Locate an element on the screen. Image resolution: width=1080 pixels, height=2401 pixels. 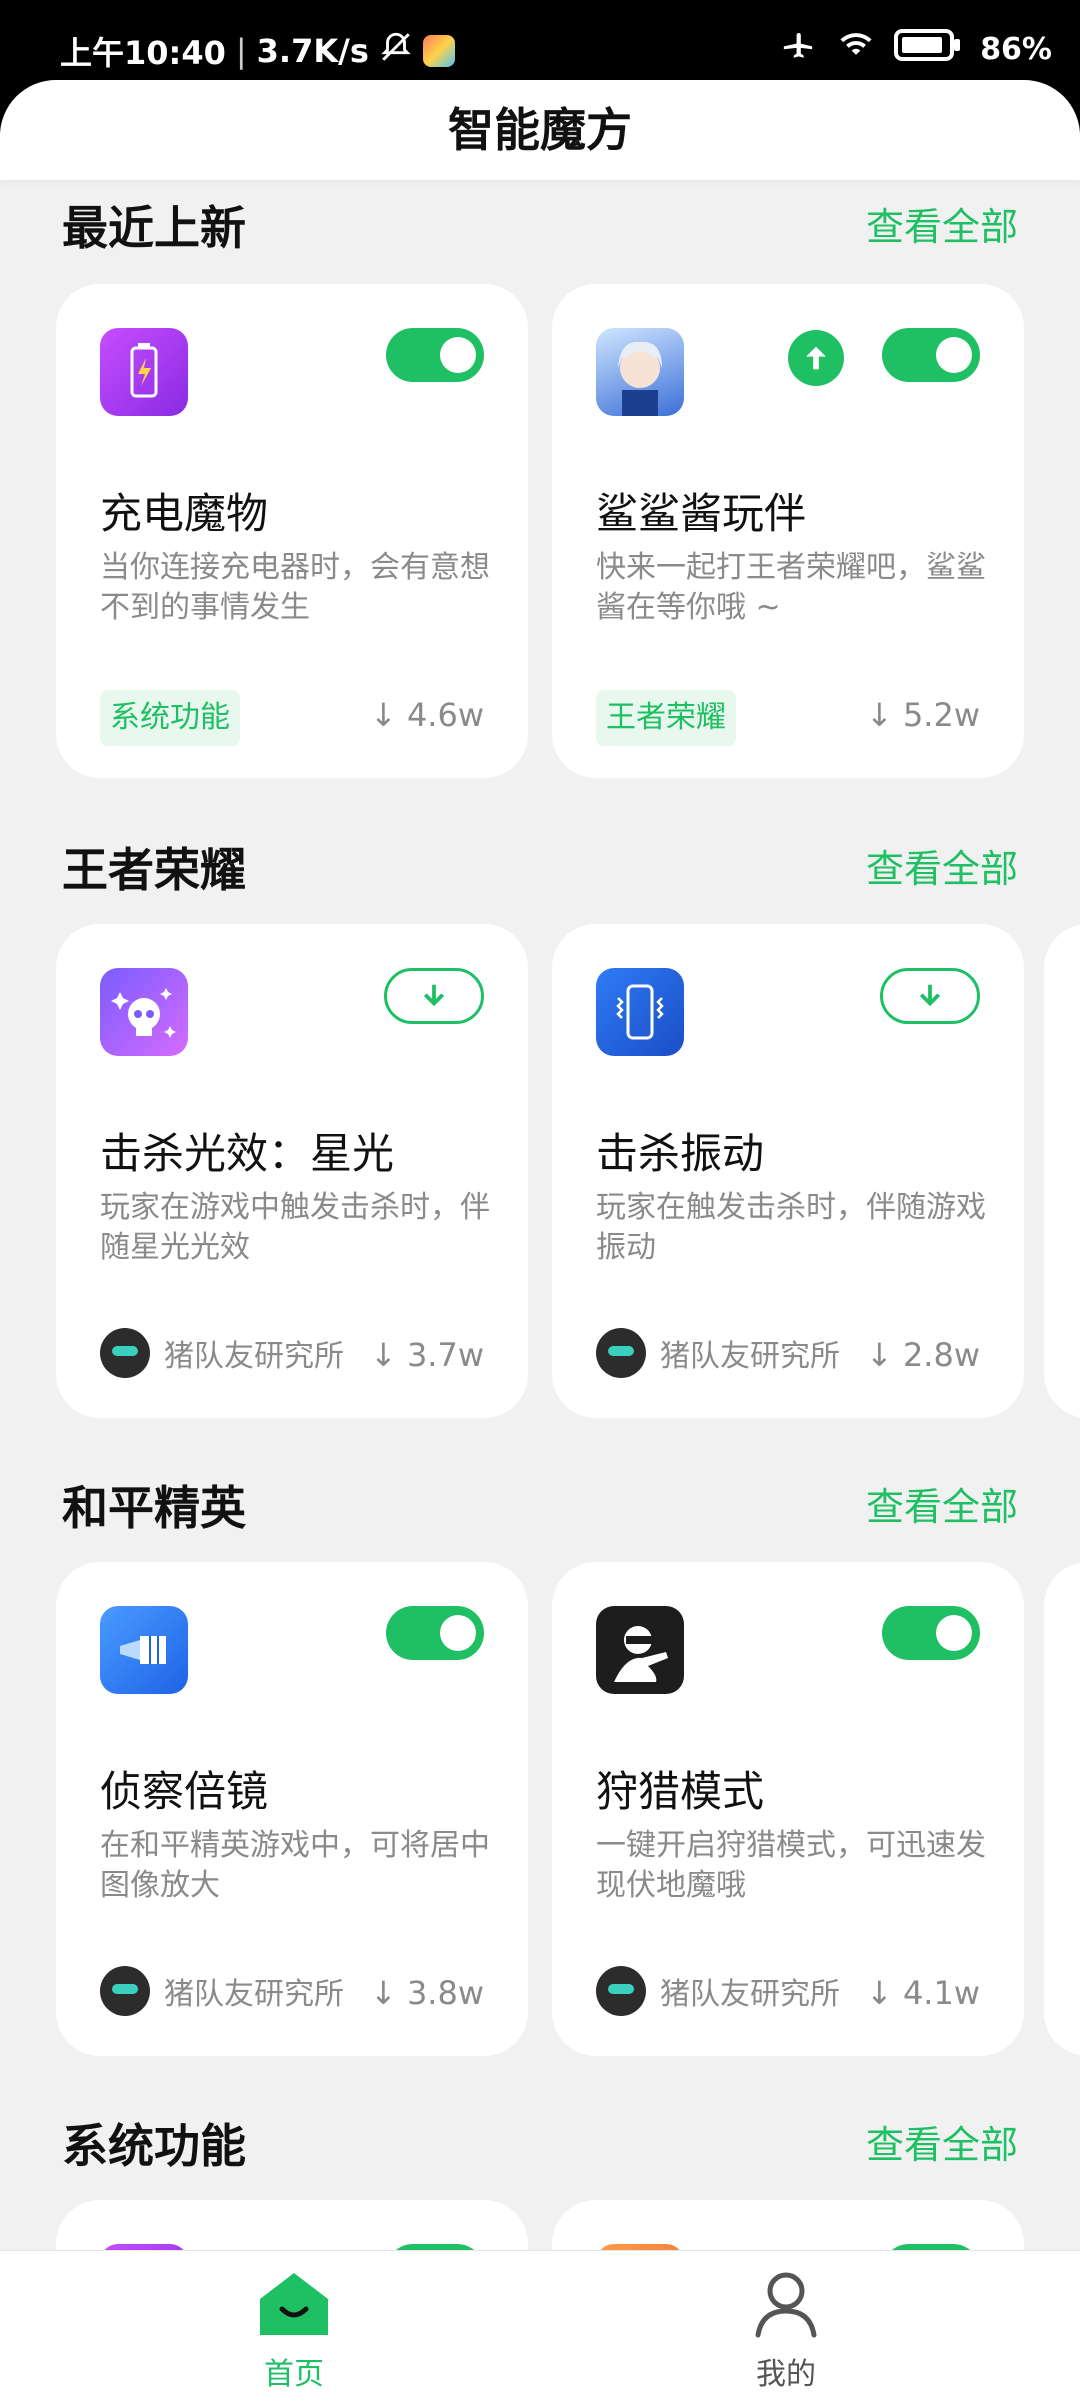
nav-home: 首页 is located at coordinates (294, 2331).